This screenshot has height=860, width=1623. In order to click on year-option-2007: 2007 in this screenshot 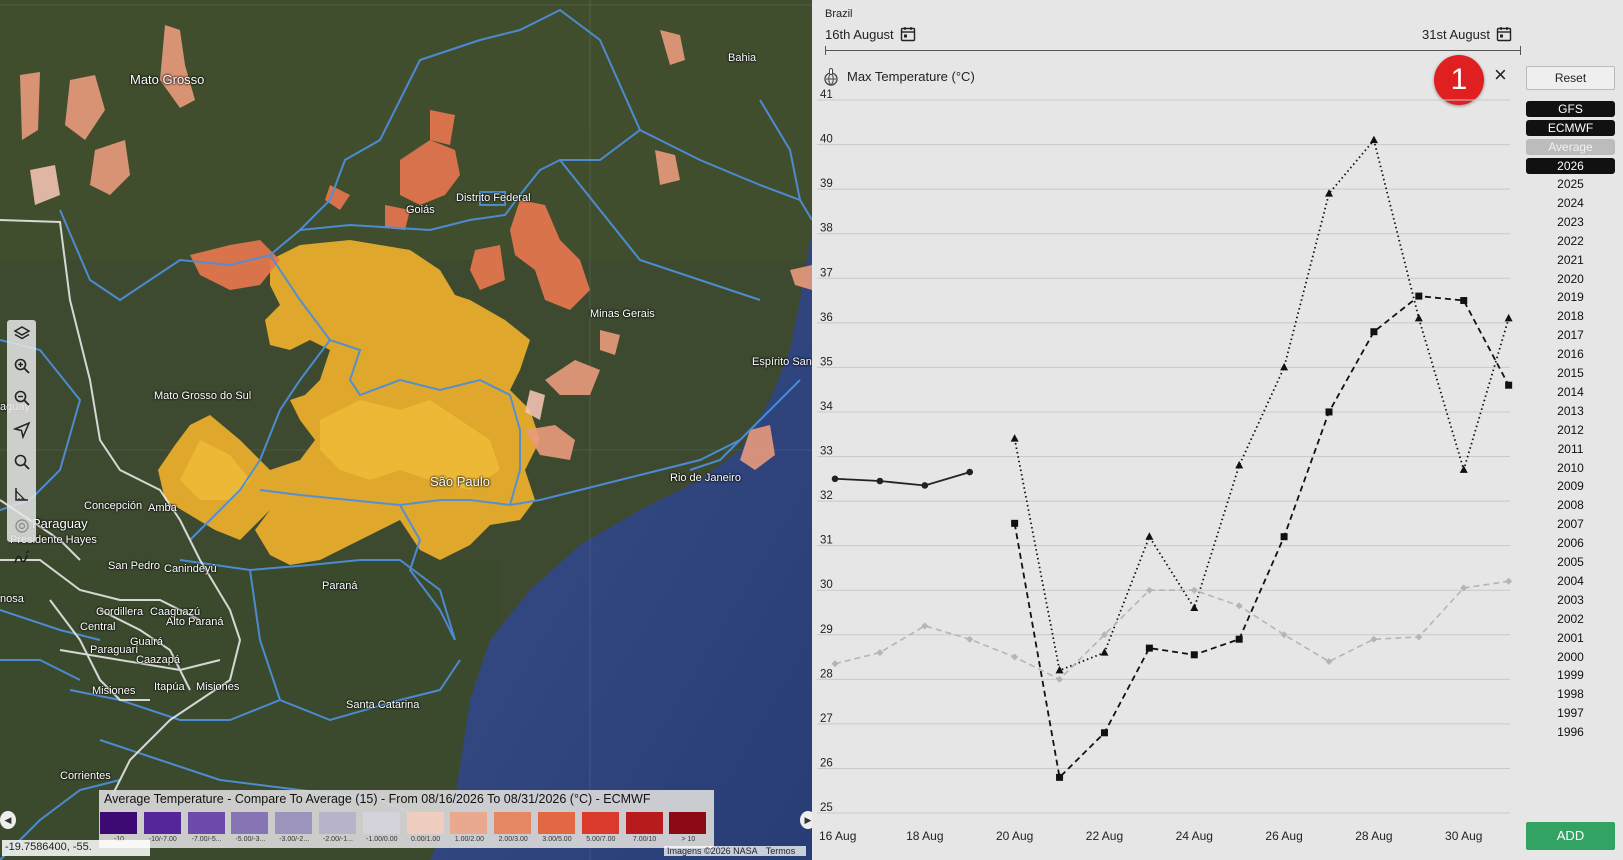, I will do `click(1570, 524)`.